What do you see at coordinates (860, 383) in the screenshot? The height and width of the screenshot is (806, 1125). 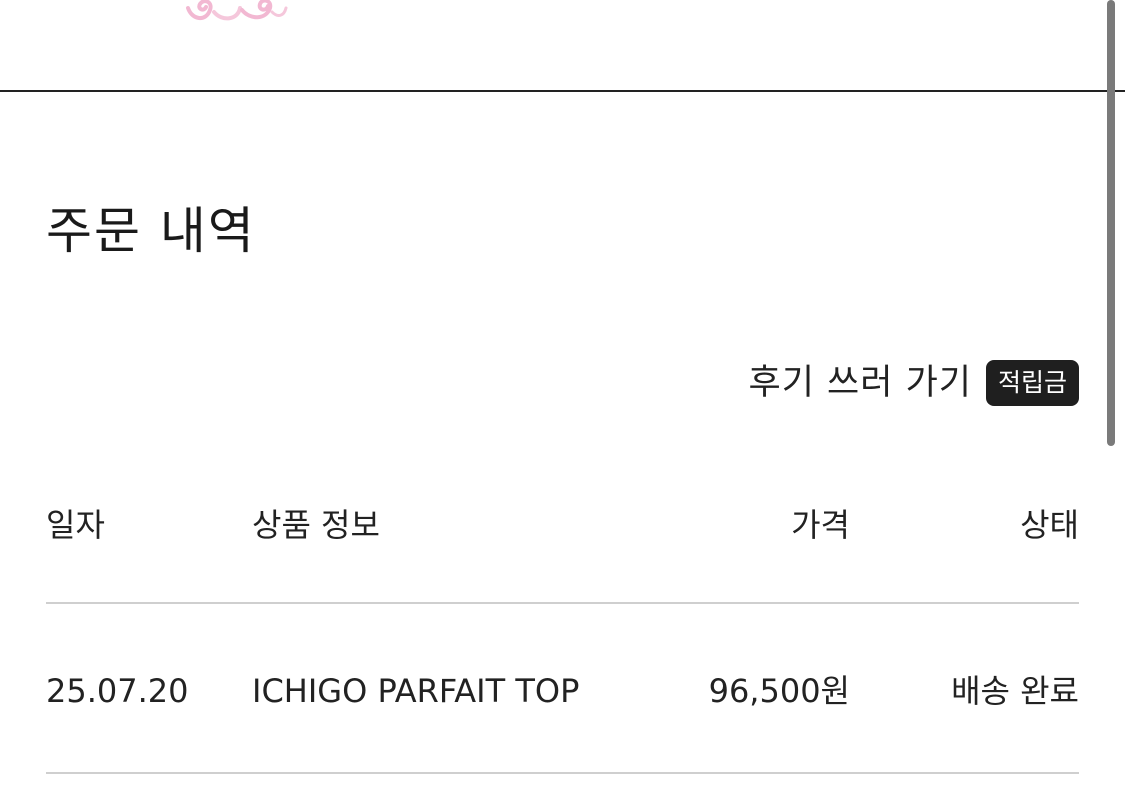 I see `write-review-link: 후기 쓰러 가기` at bounding box center [860, 383].